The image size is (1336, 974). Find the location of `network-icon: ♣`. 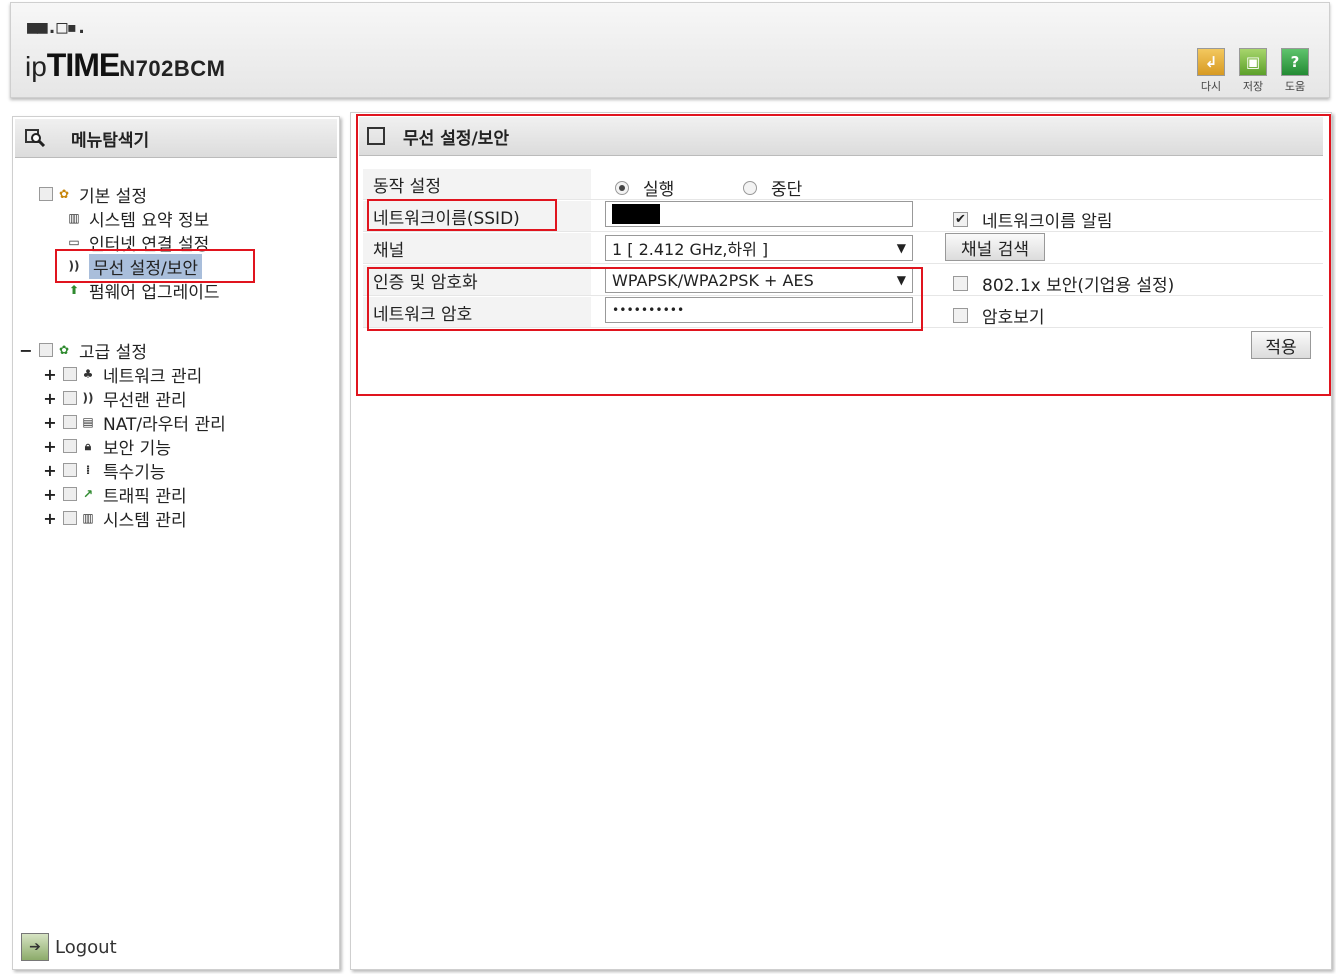

network-icon: ♣ is located at coordinates (88, 374).